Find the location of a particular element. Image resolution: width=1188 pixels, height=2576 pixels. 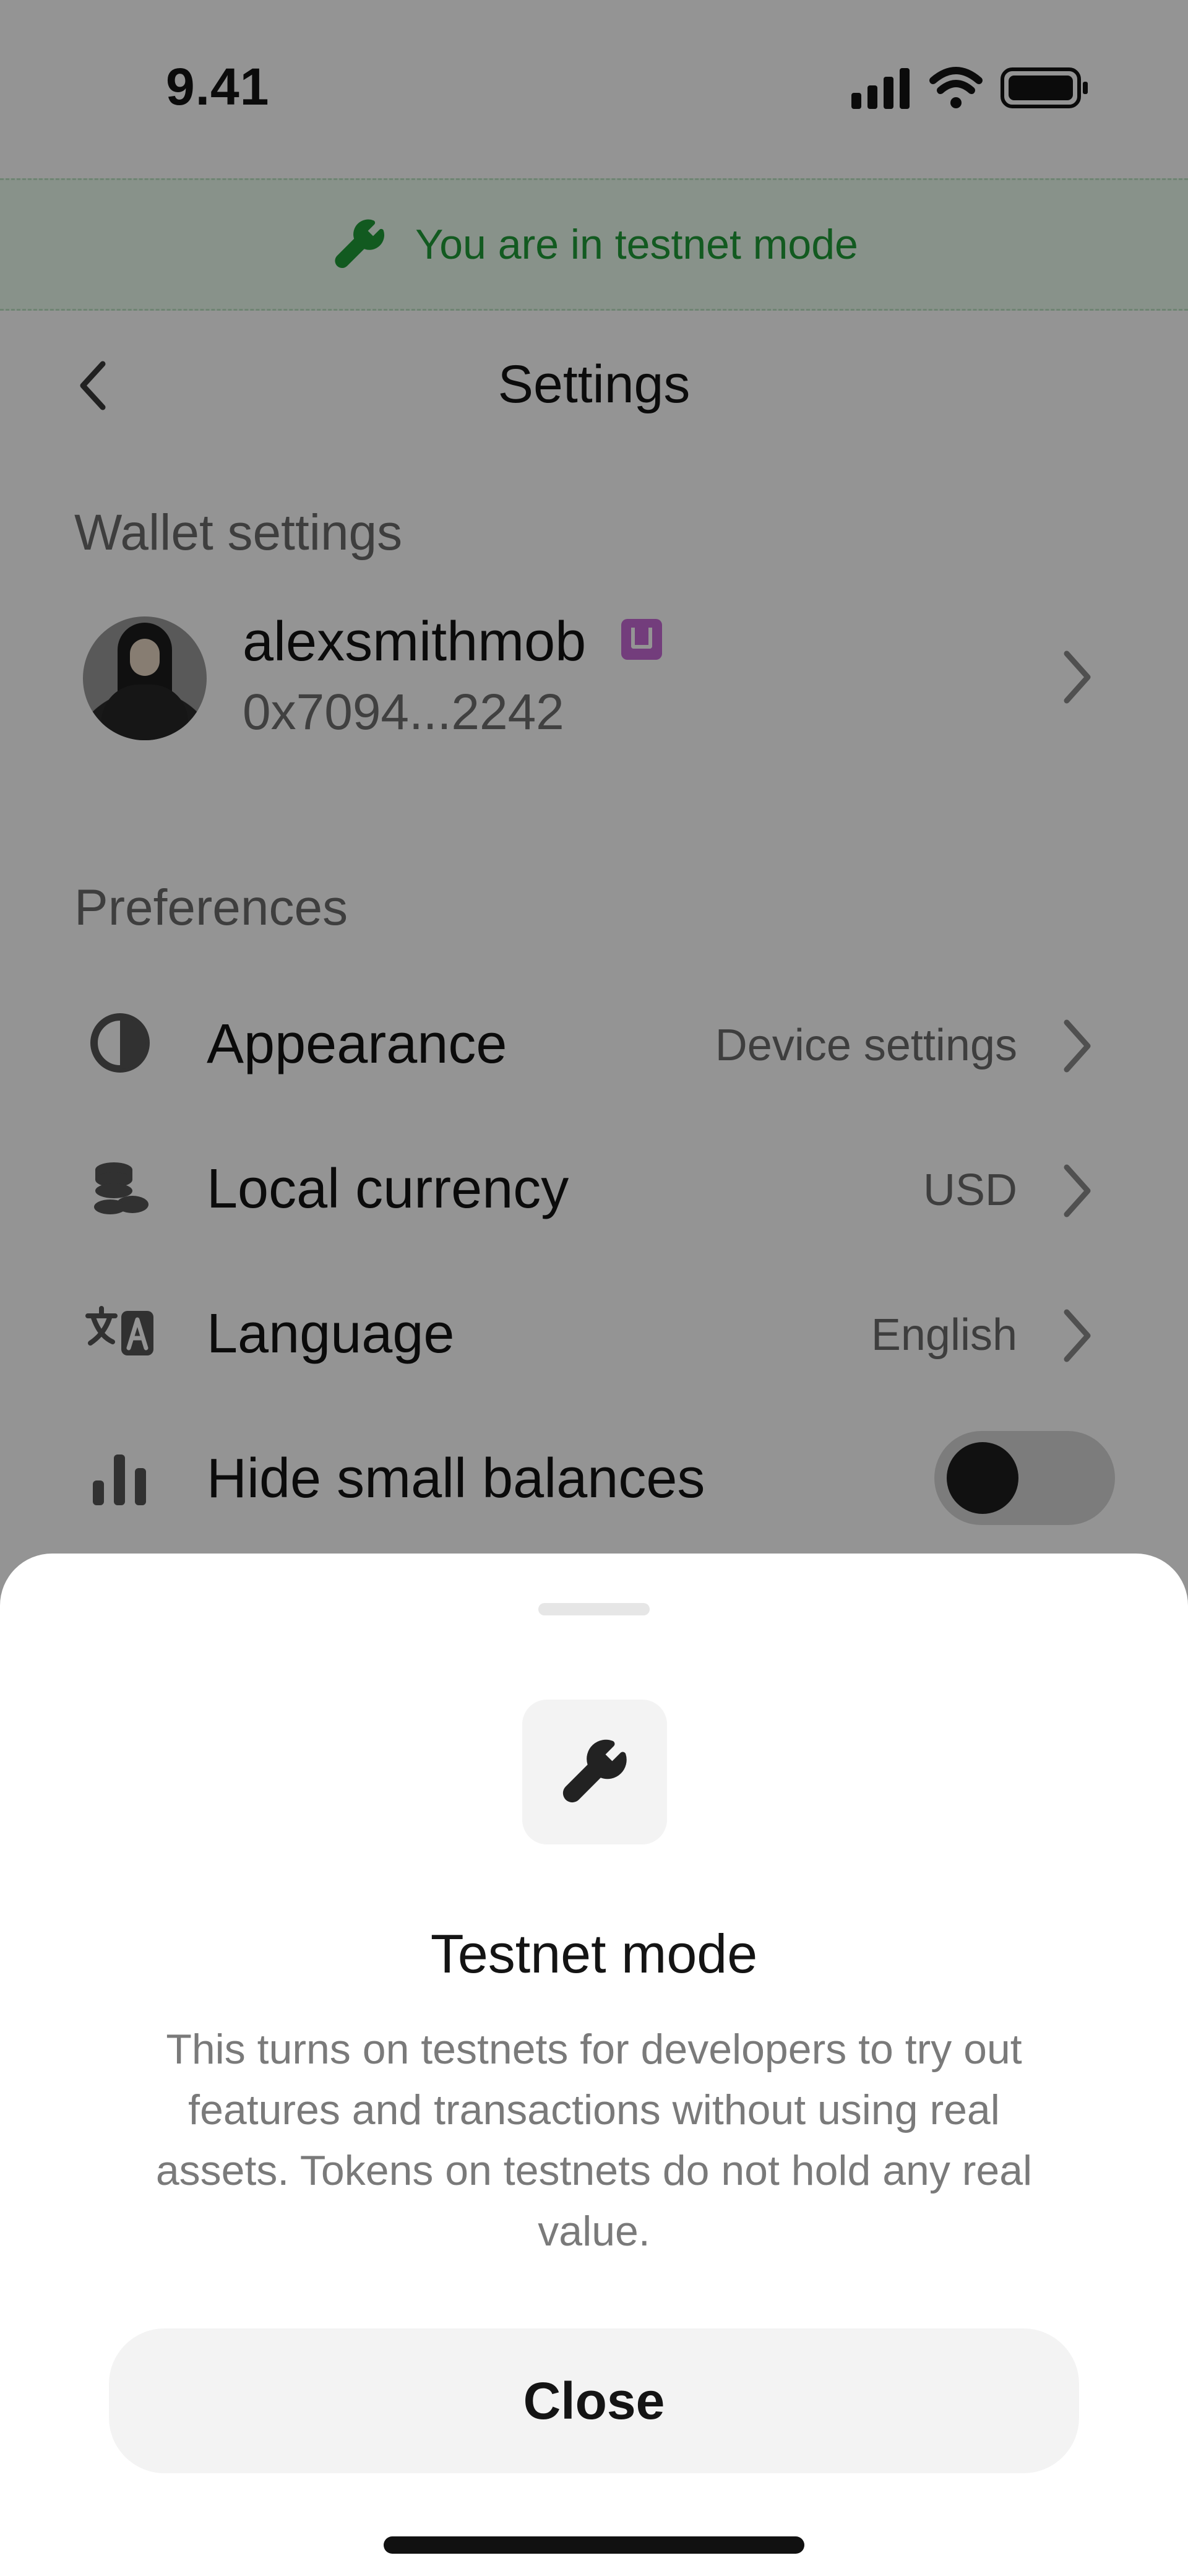

sheet-icon-container is located at coordinates (594, 1772).